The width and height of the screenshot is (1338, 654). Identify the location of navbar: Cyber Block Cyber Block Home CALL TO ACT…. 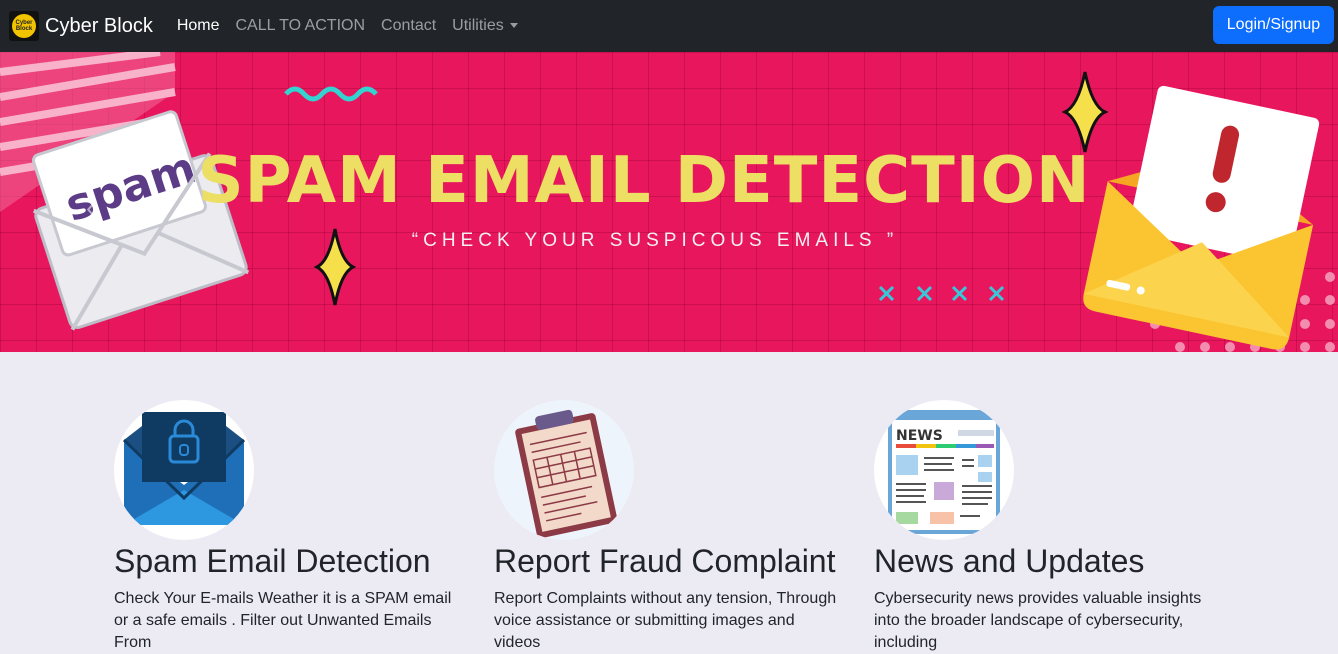
(669, 26).